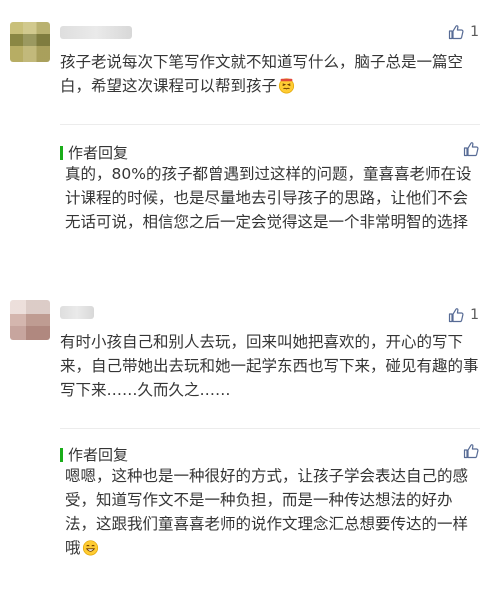 This screenshot has width=491, height=593. What do you see at coordinates (286, 86) in the screenshot?
I see `confounded-face-emoji` at bounding box center [286, 86].